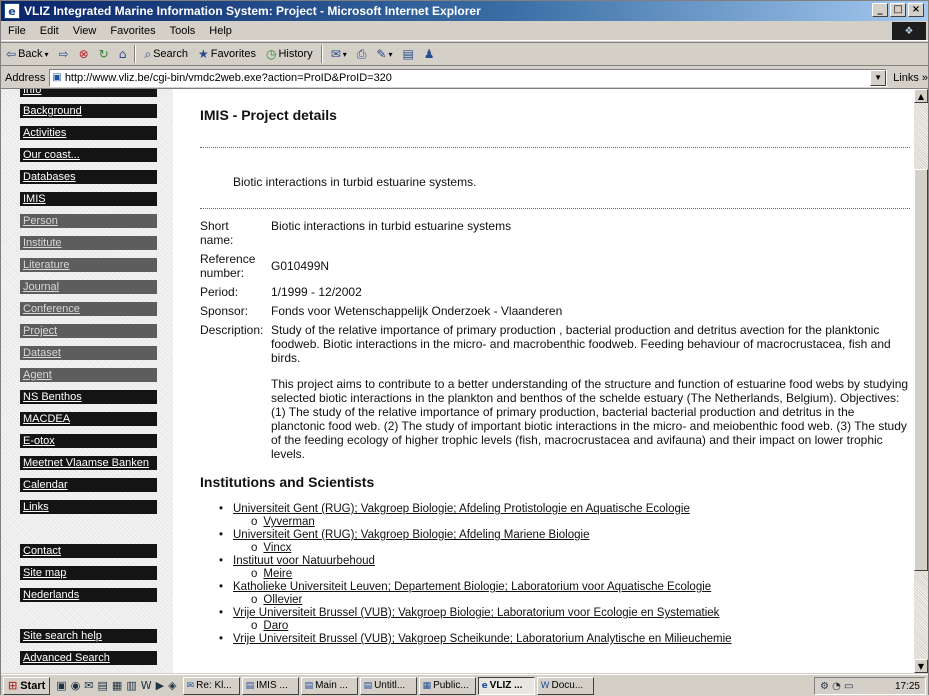 The image size is (929, 696). What do you see at coordinates (878, 77) in the screenshot?
I see `address-dropdown-button: ▼` at bounding box center [878, 77].